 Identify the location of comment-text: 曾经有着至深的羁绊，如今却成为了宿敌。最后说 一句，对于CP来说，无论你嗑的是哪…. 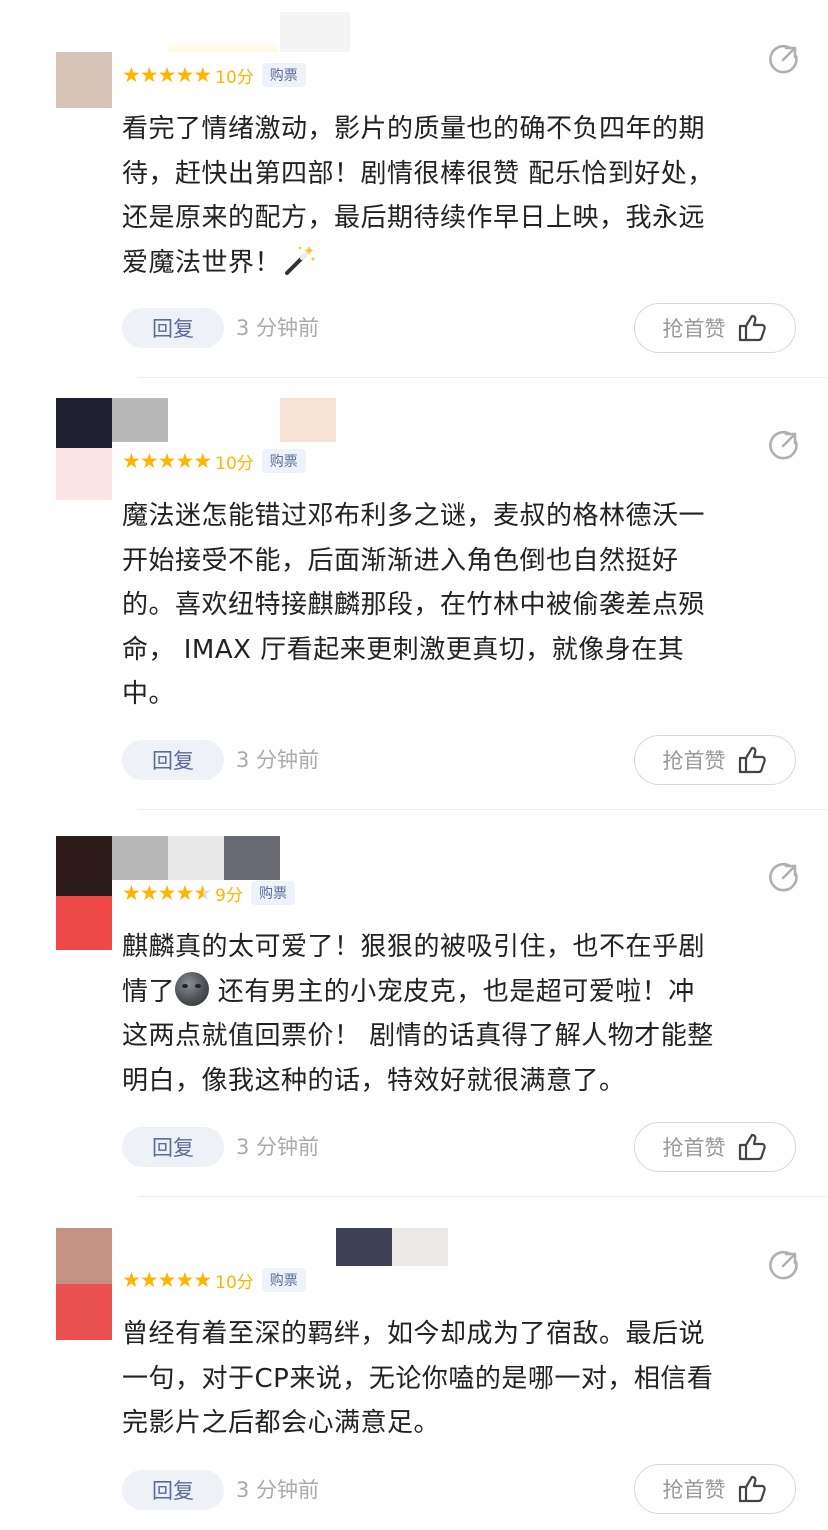
(418, 1378).